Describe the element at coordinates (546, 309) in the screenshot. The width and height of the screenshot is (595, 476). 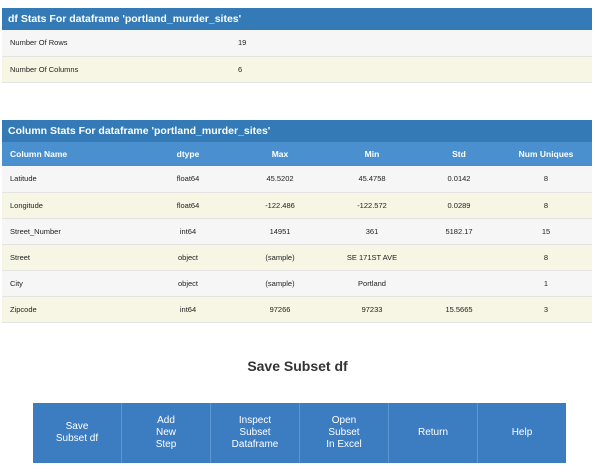
I see `cell-num-uniques: 3` at that location.